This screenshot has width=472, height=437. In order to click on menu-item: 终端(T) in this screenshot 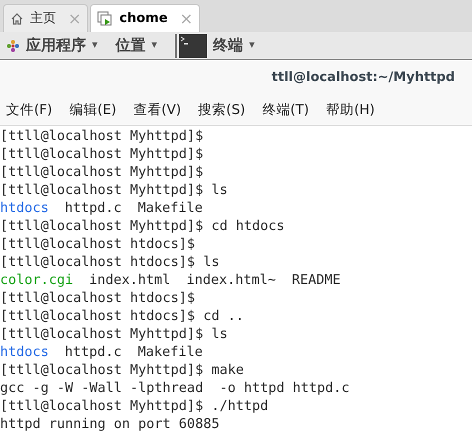, I will do `click(286, 110)`.